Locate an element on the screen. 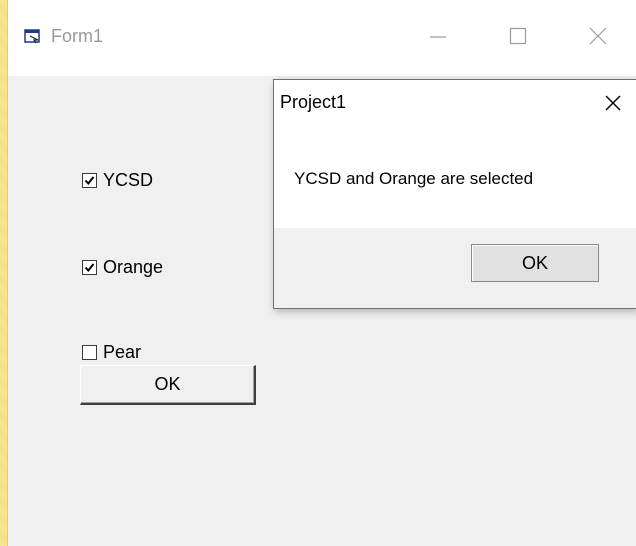 The image size is (636, 546). maximize-icon is located at coordinates (518, 36).